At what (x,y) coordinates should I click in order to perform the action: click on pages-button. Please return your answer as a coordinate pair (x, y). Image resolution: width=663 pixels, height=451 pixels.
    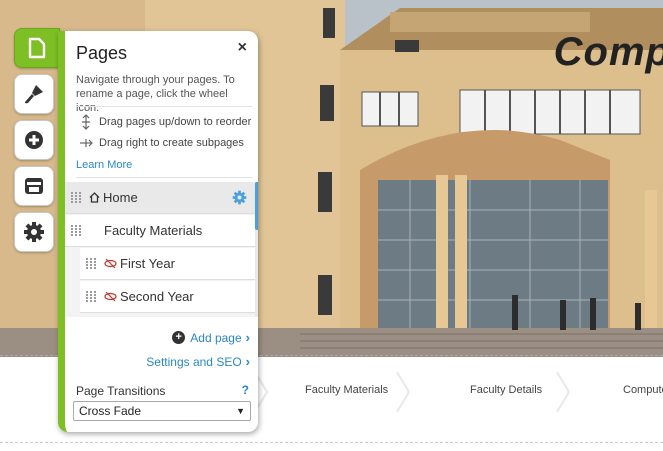
    Looking at the image, I should click on (37, 48).